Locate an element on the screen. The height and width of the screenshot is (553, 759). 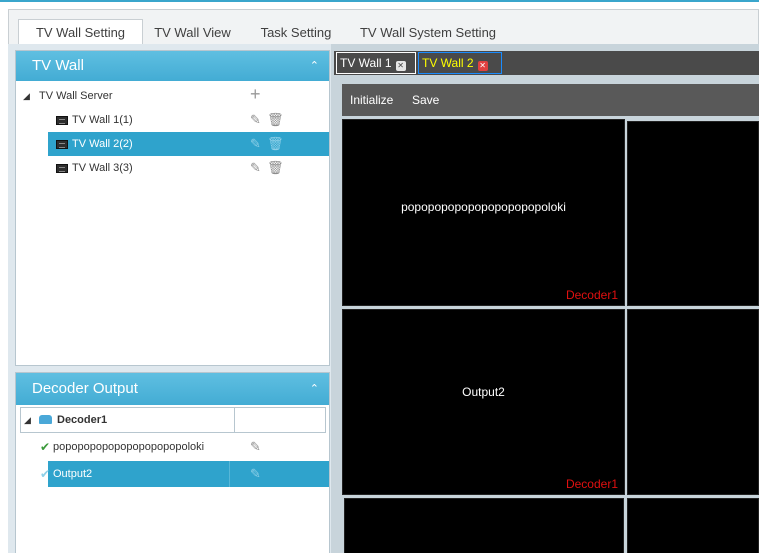
tv-wall-item-label: TV Wall 1(1) is located at coordinates (102, 120).